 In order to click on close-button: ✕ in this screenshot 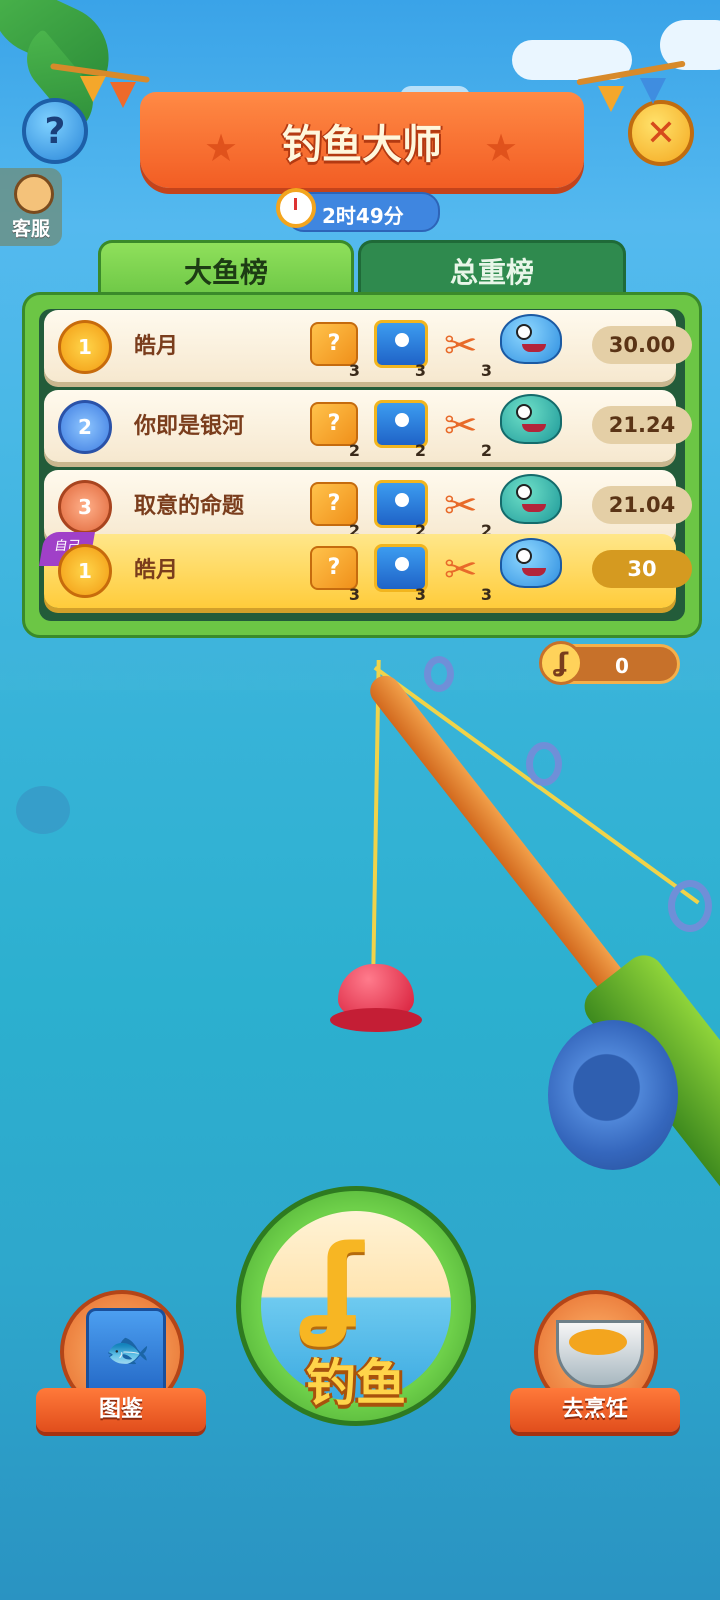, I will do `click(661, 133)`.